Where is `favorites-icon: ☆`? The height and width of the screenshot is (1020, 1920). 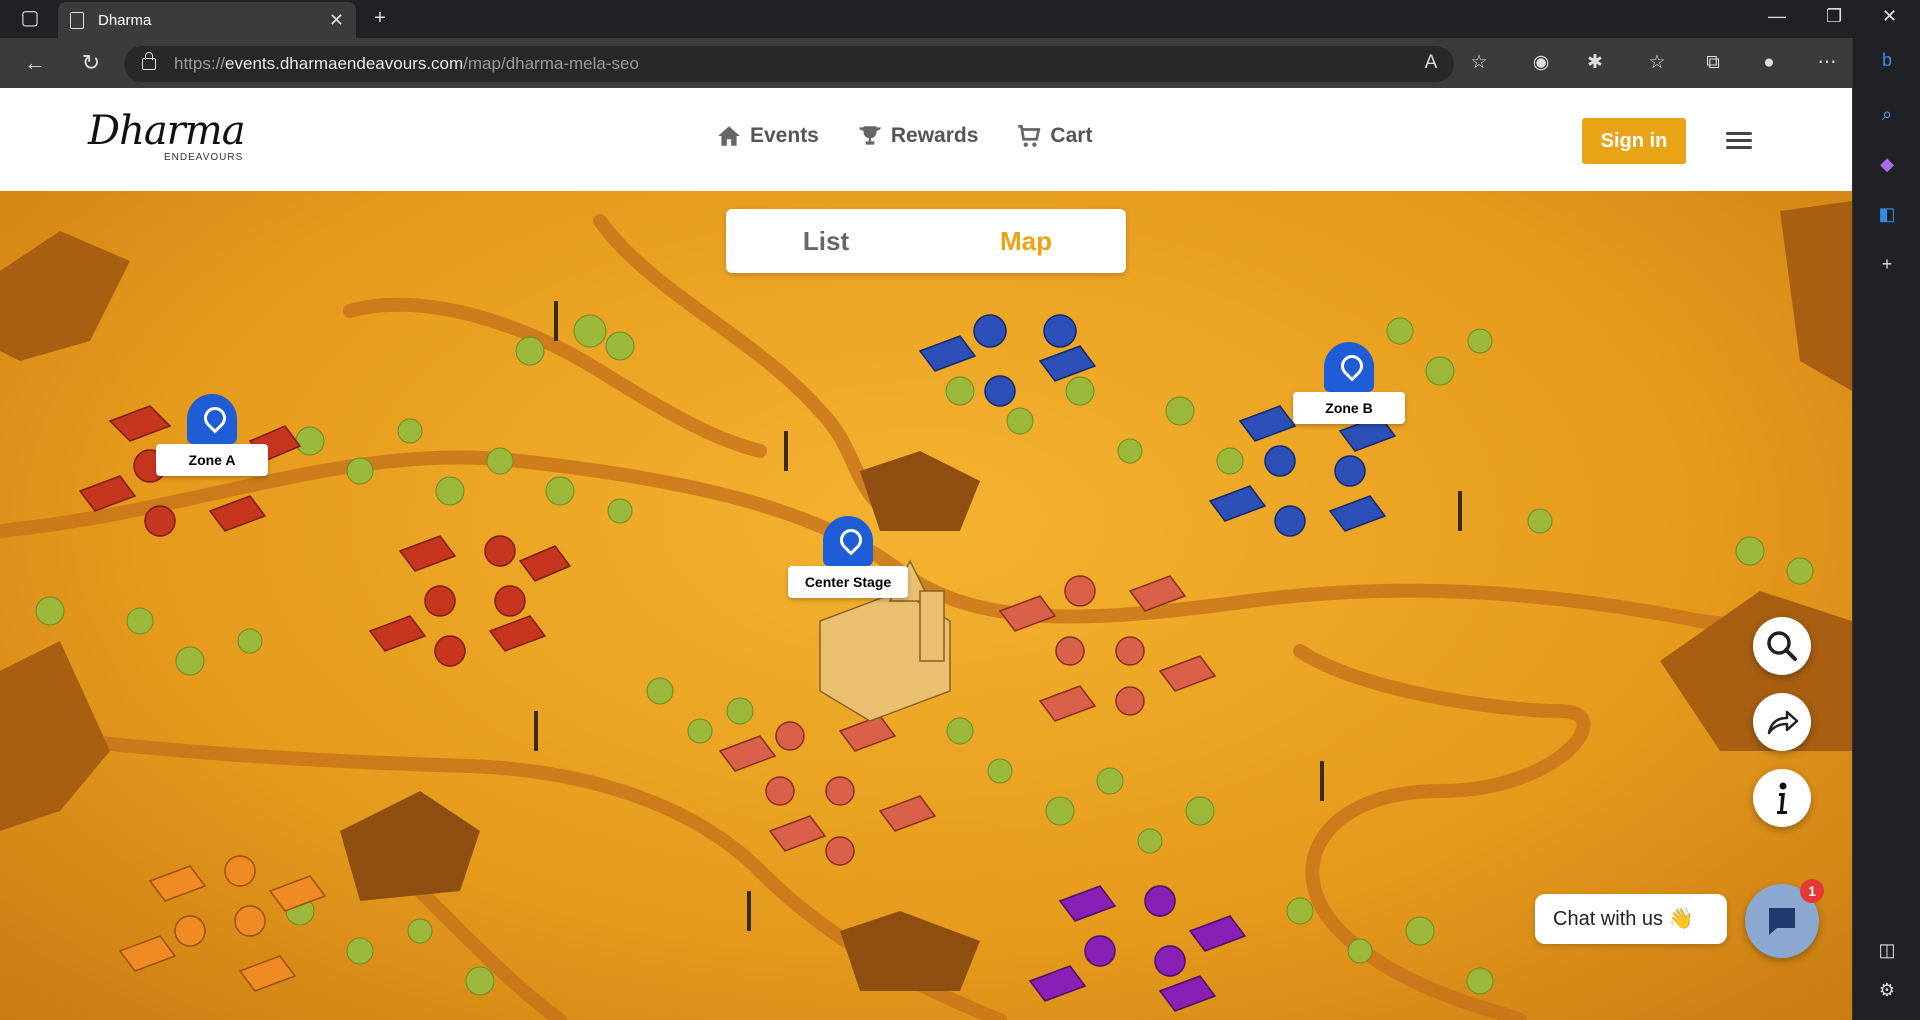 favorites-icon: ☆ is located at coordinates (1657, 63).